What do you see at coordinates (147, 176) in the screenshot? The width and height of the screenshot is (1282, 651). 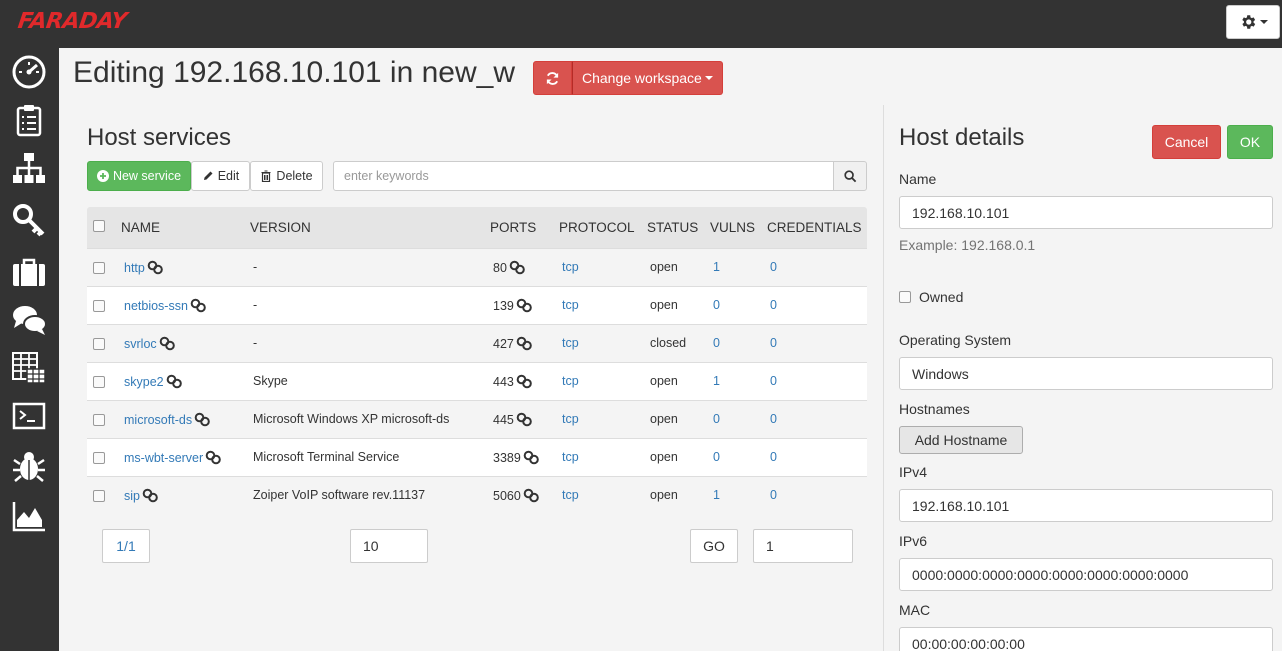 I see `new-service-label: New service` at bounding box center [147, 176].